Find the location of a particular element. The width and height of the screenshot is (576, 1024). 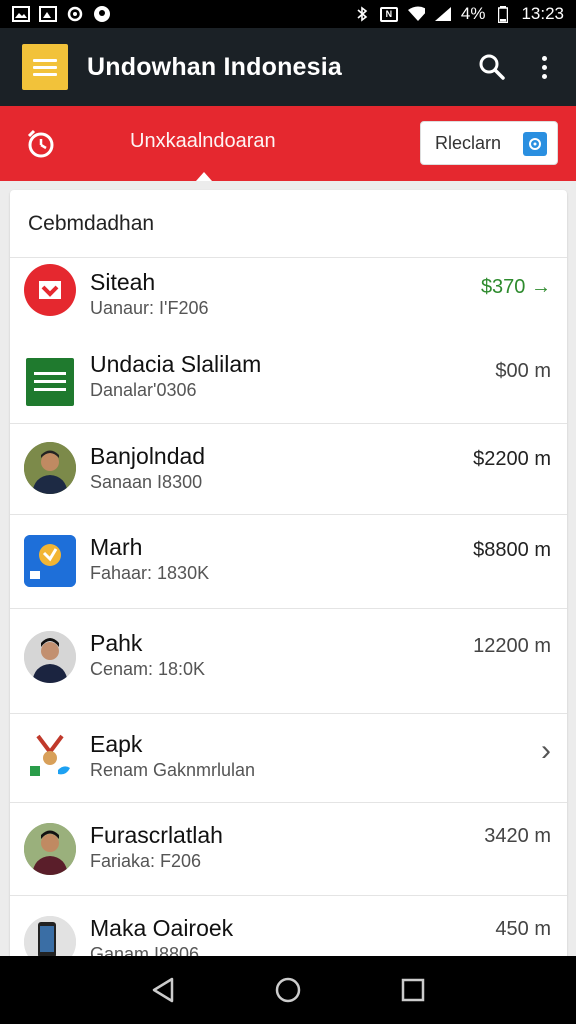

battery-percent: 4% is located at coordinates (473, 13).